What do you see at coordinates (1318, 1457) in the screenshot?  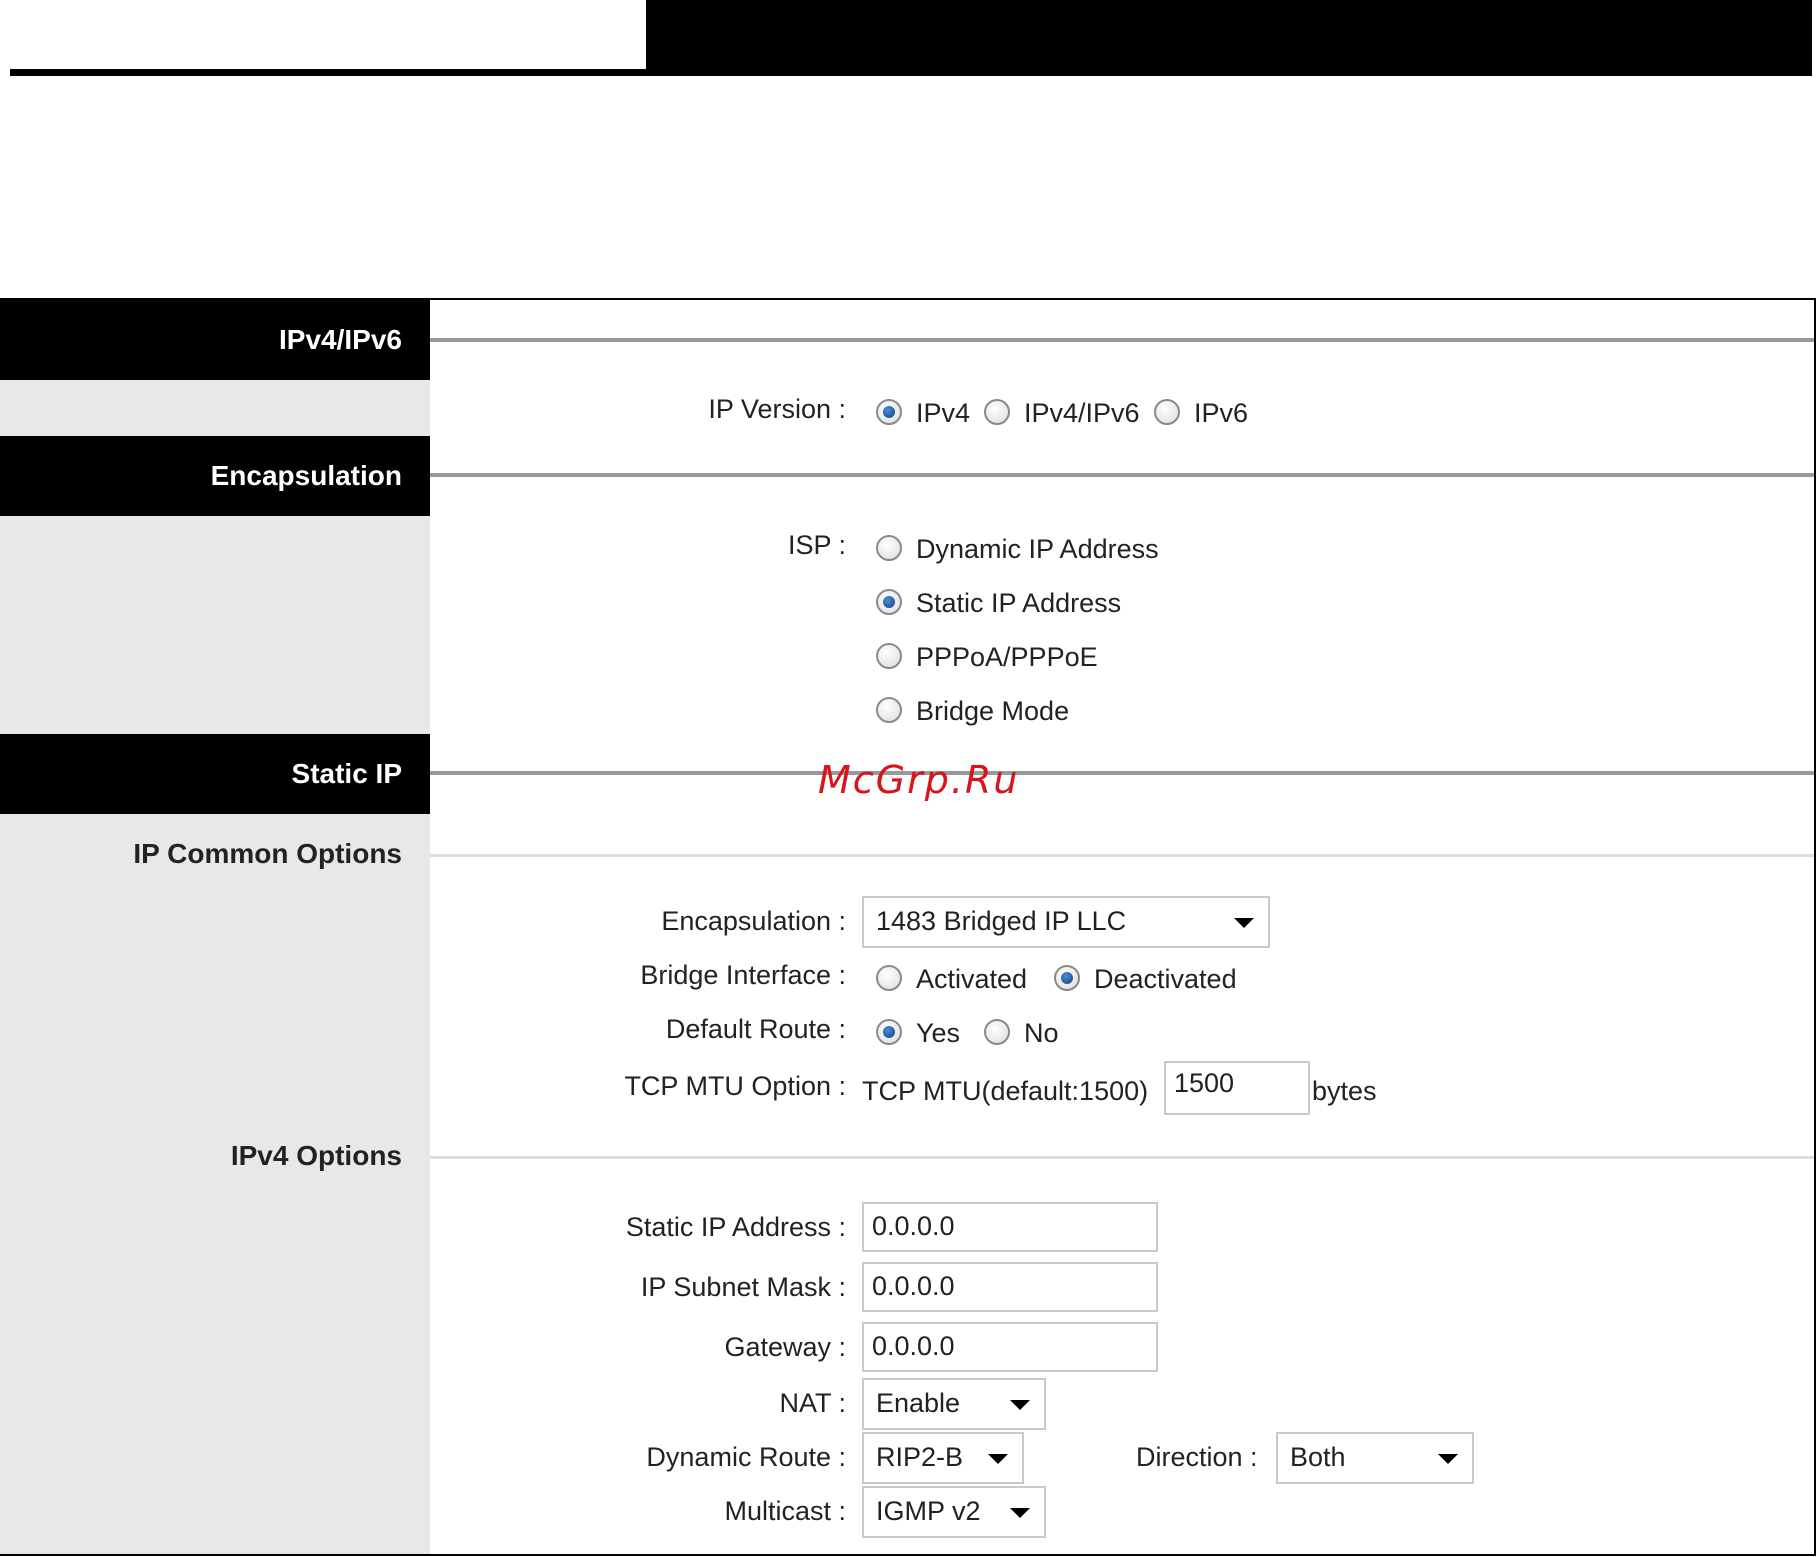 I see `direction-select-value: Both` at bounding box center [1318, 1457].